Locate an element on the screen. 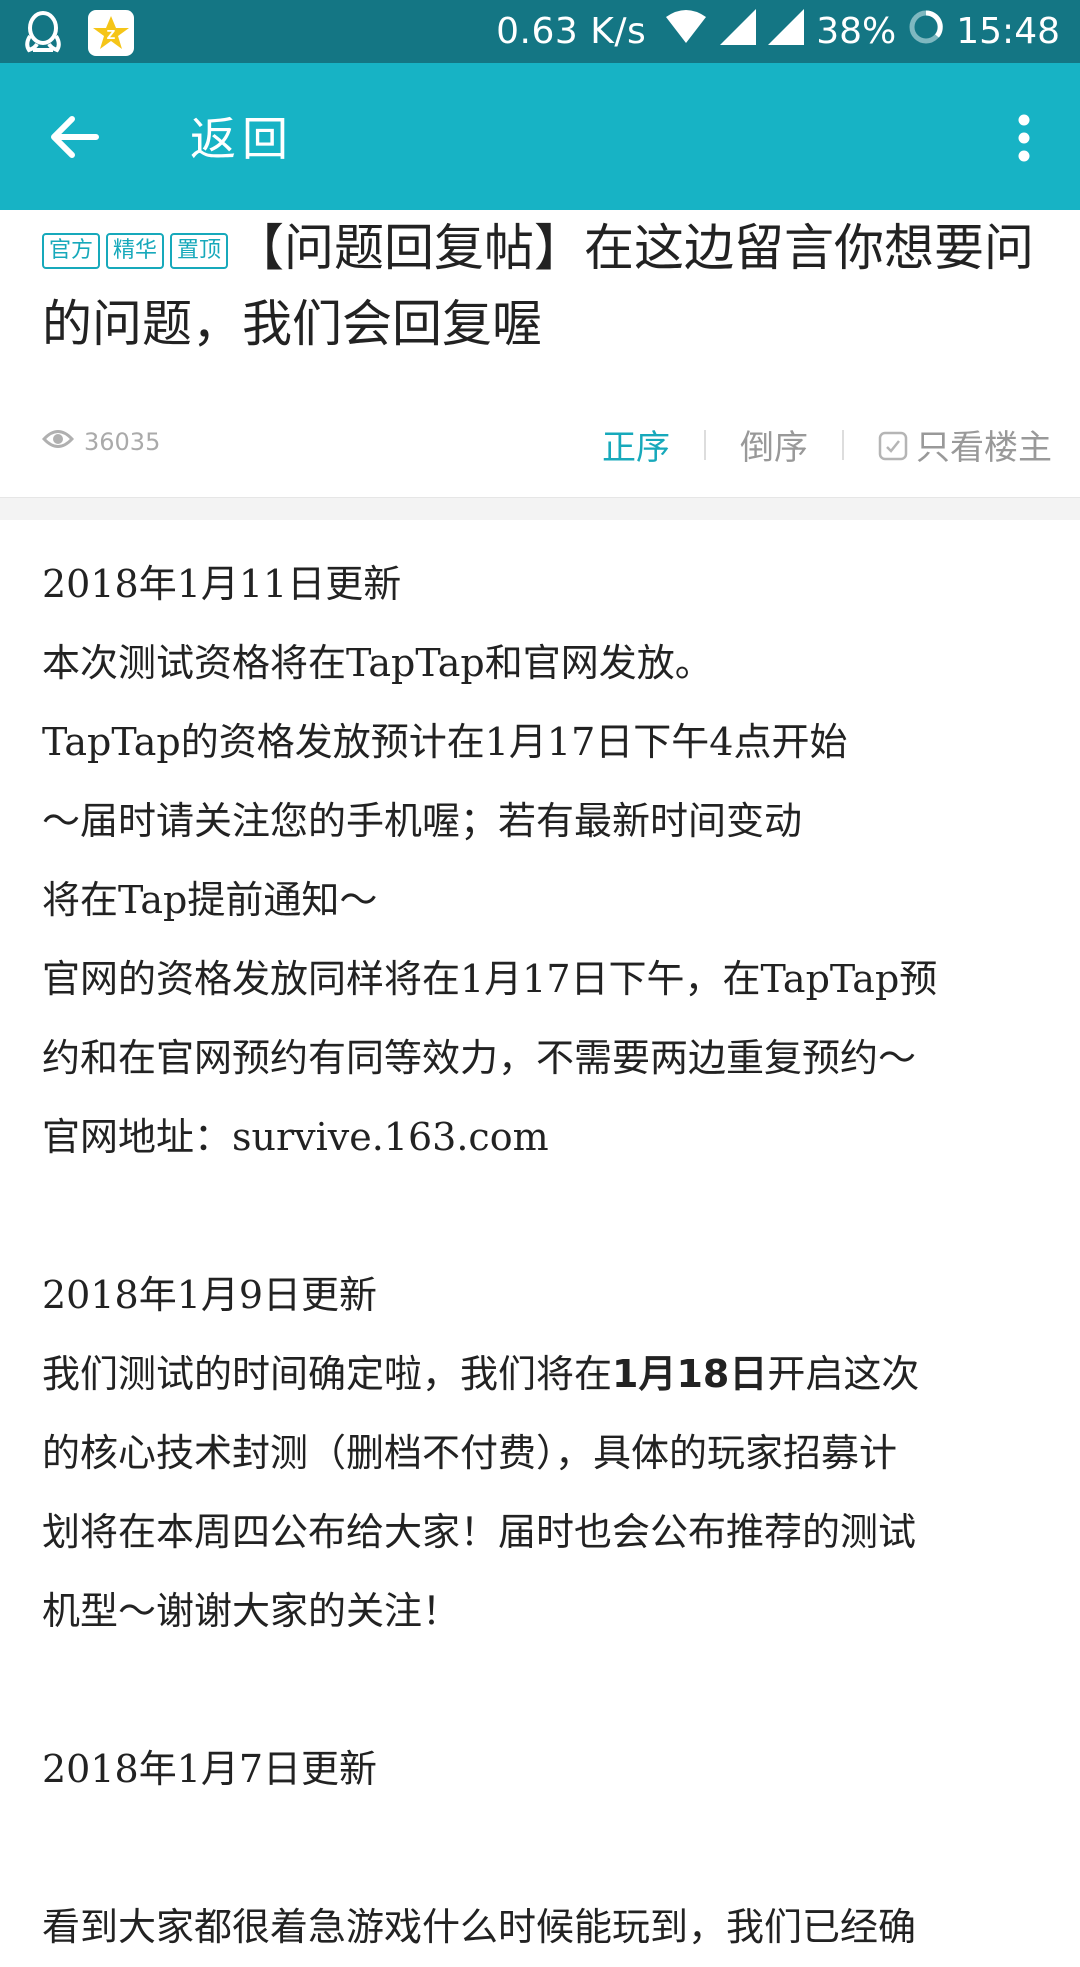 The width and height of the screenshot is (1080, 1967). body-line: 官网的资格发放同样将在1月17日下午，在TapTap预 is located at coordinates (490, 979).